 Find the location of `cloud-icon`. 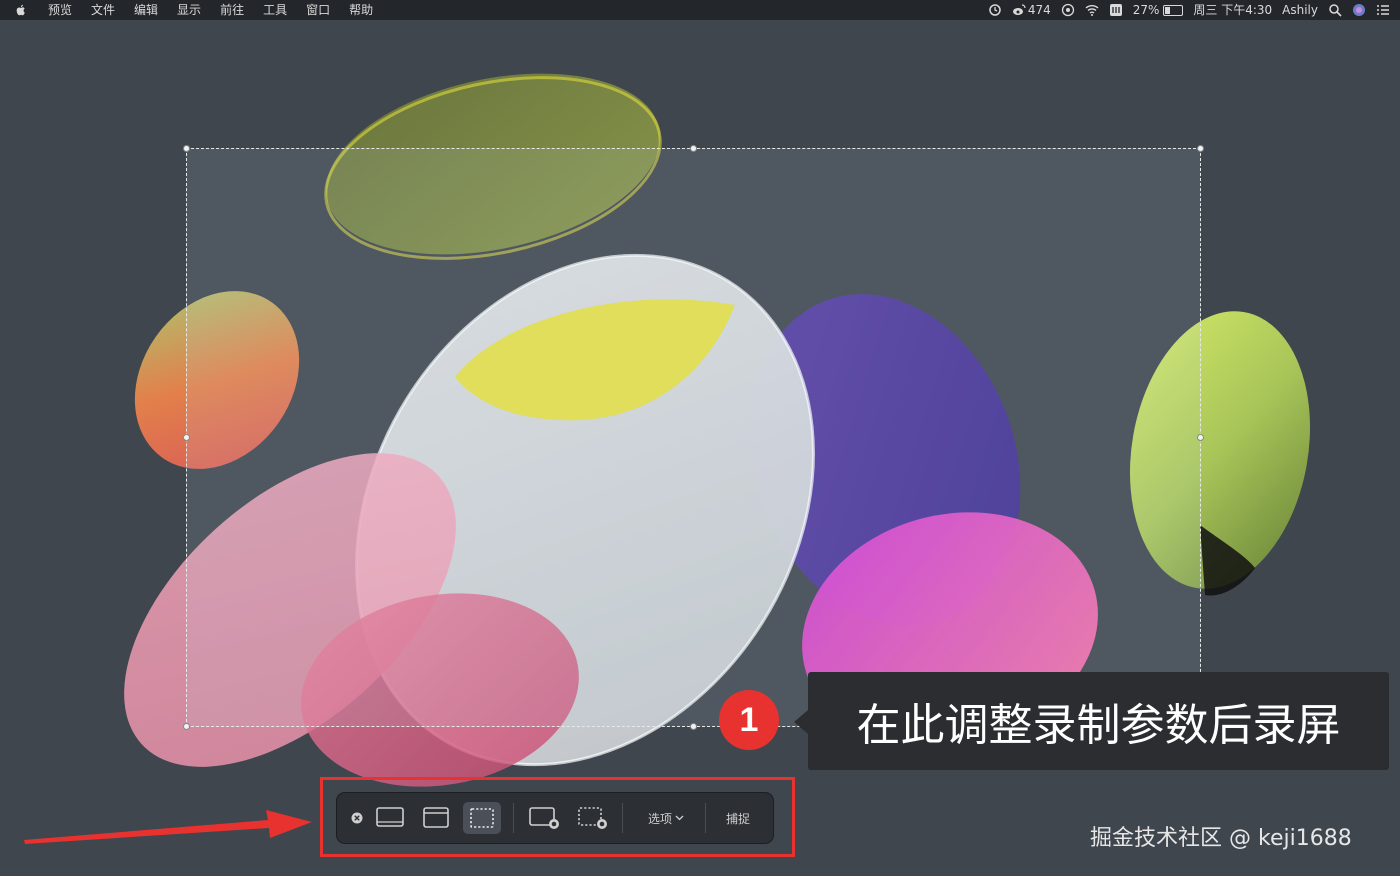

cloud-icon is located at coordinates (1068, 10).